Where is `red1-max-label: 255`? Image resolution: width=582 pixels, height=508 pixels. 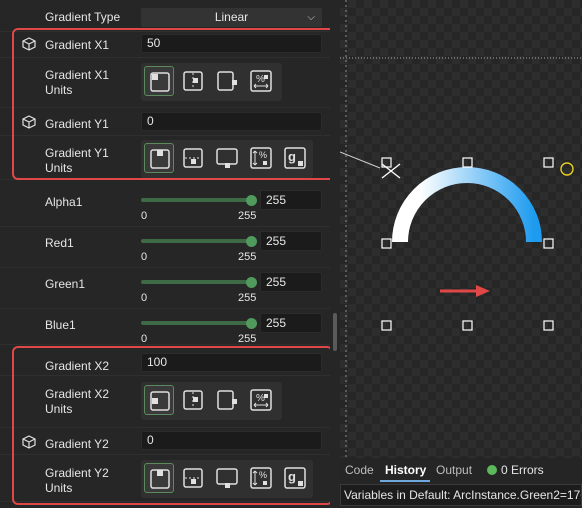
red1-max-label: 255 is located at coordinates (247, 257).